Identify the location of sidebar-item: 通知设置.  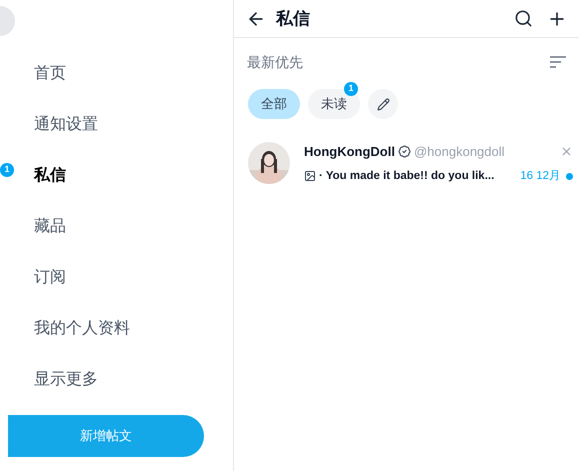
(66, 124).